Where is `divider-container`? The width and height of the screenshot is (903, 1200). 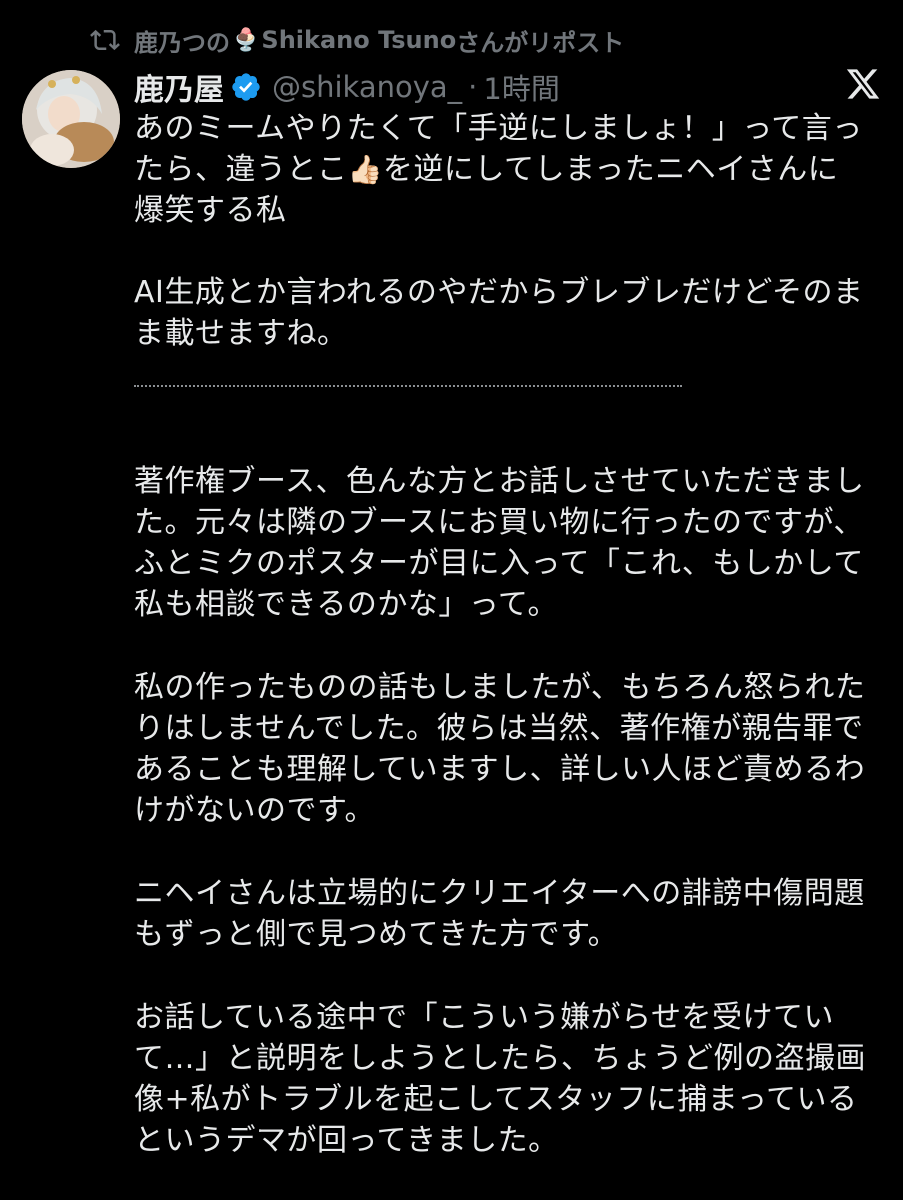 divider-container is located at coordinates (506, 387).